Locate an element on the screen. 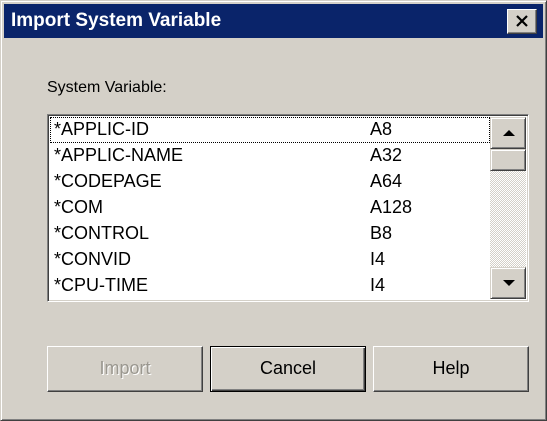  scroll-down-button is located at coordinates (508, 283).